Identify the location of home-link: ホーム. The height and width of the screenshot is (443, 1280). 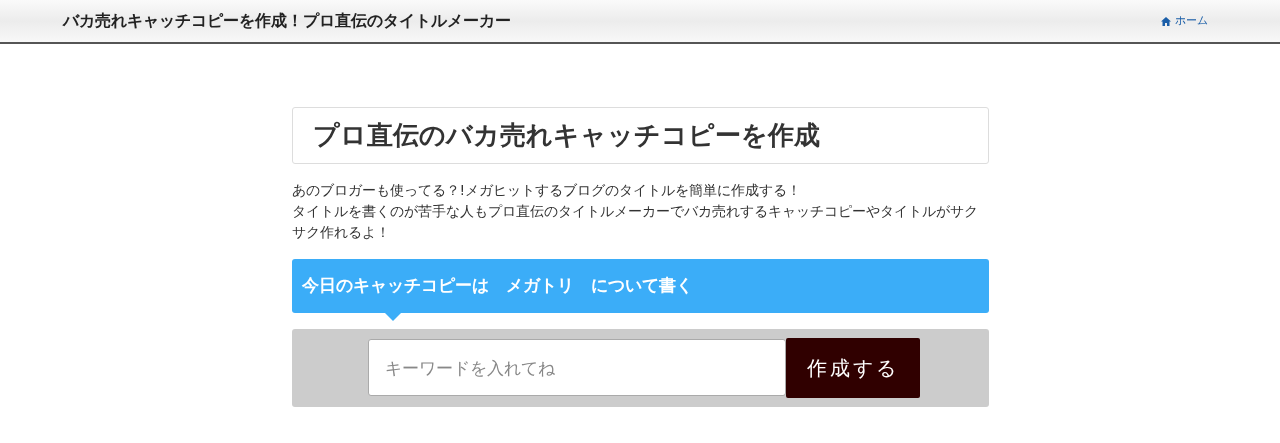
(1184, 21).